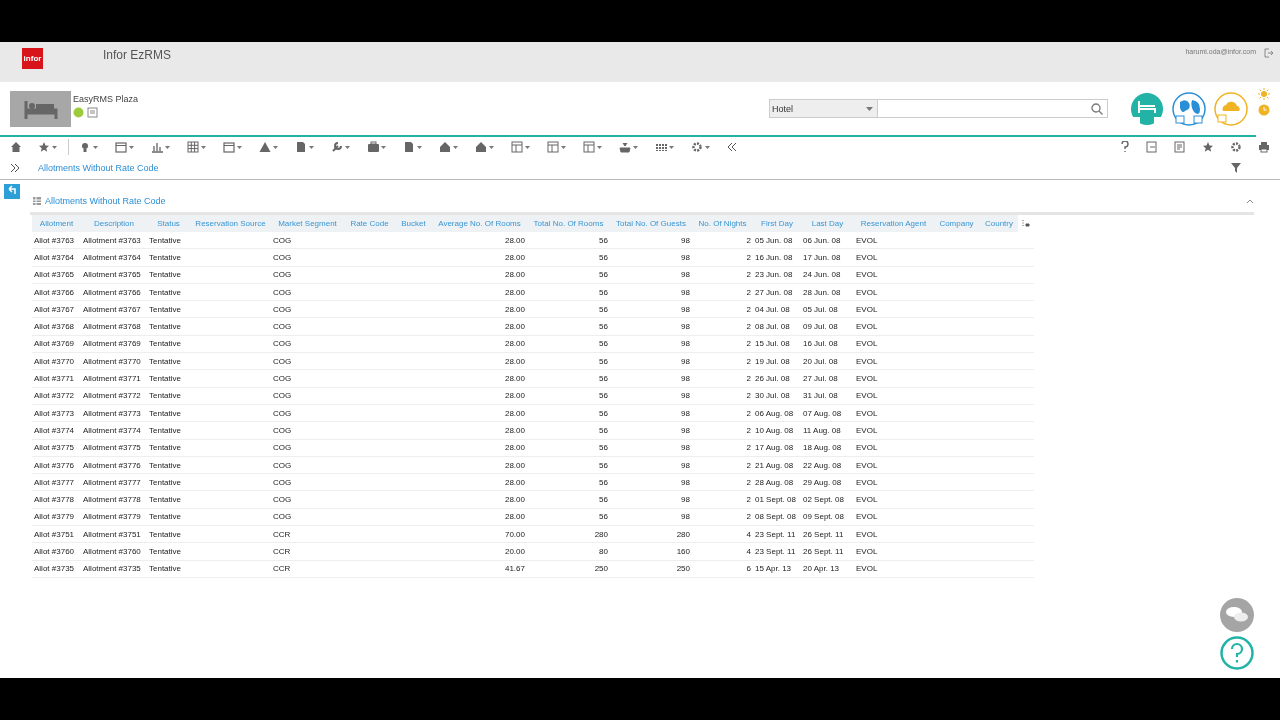  I want to click on table-cell: 09 Jul. 08, so click(820, 327).